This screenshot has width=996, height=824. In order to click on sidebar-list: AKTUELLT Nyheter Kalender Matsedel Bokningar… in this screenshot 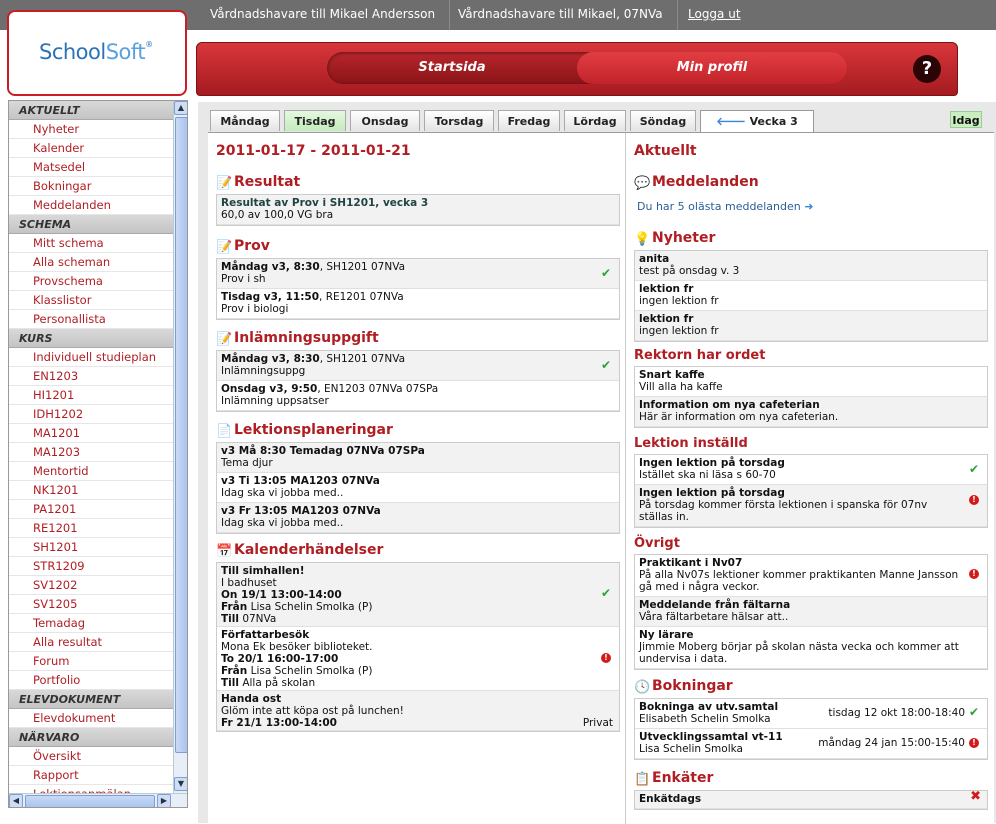, I will do `click(91, 452)`.